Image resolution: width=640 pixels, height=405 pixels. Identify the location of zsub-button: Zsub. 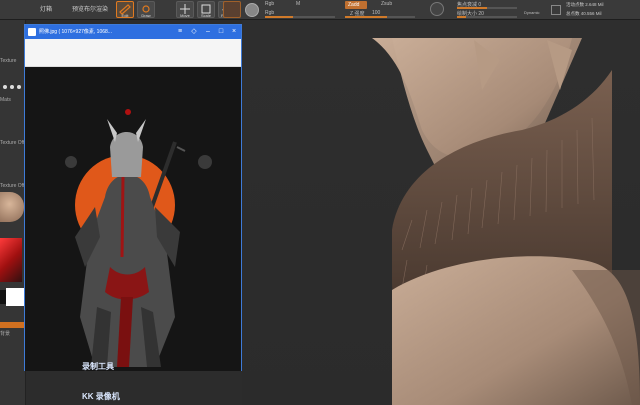
(386, 4).